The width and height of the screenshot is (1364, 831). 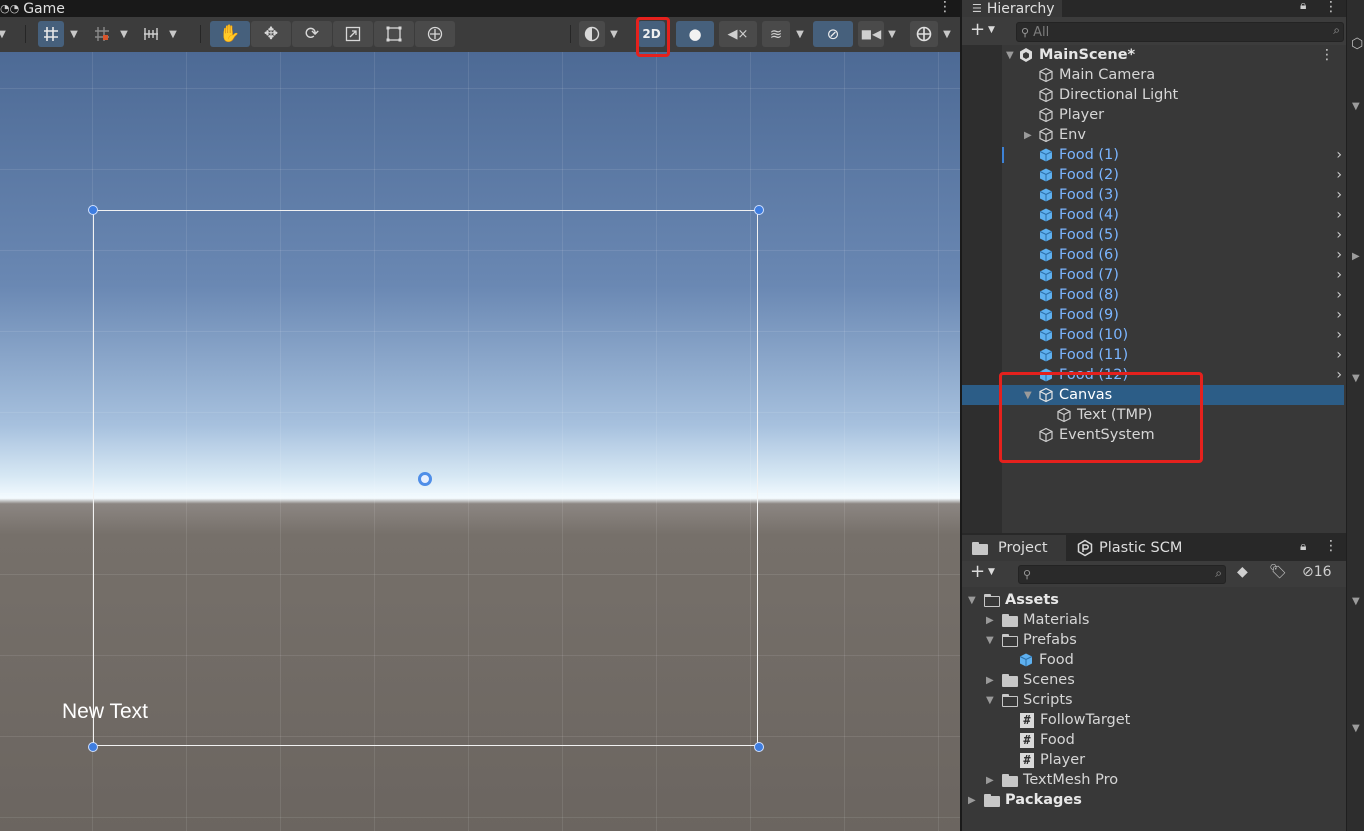 I want to click on increment-snap-dropdown: ▼, so click(x=124, y=34).